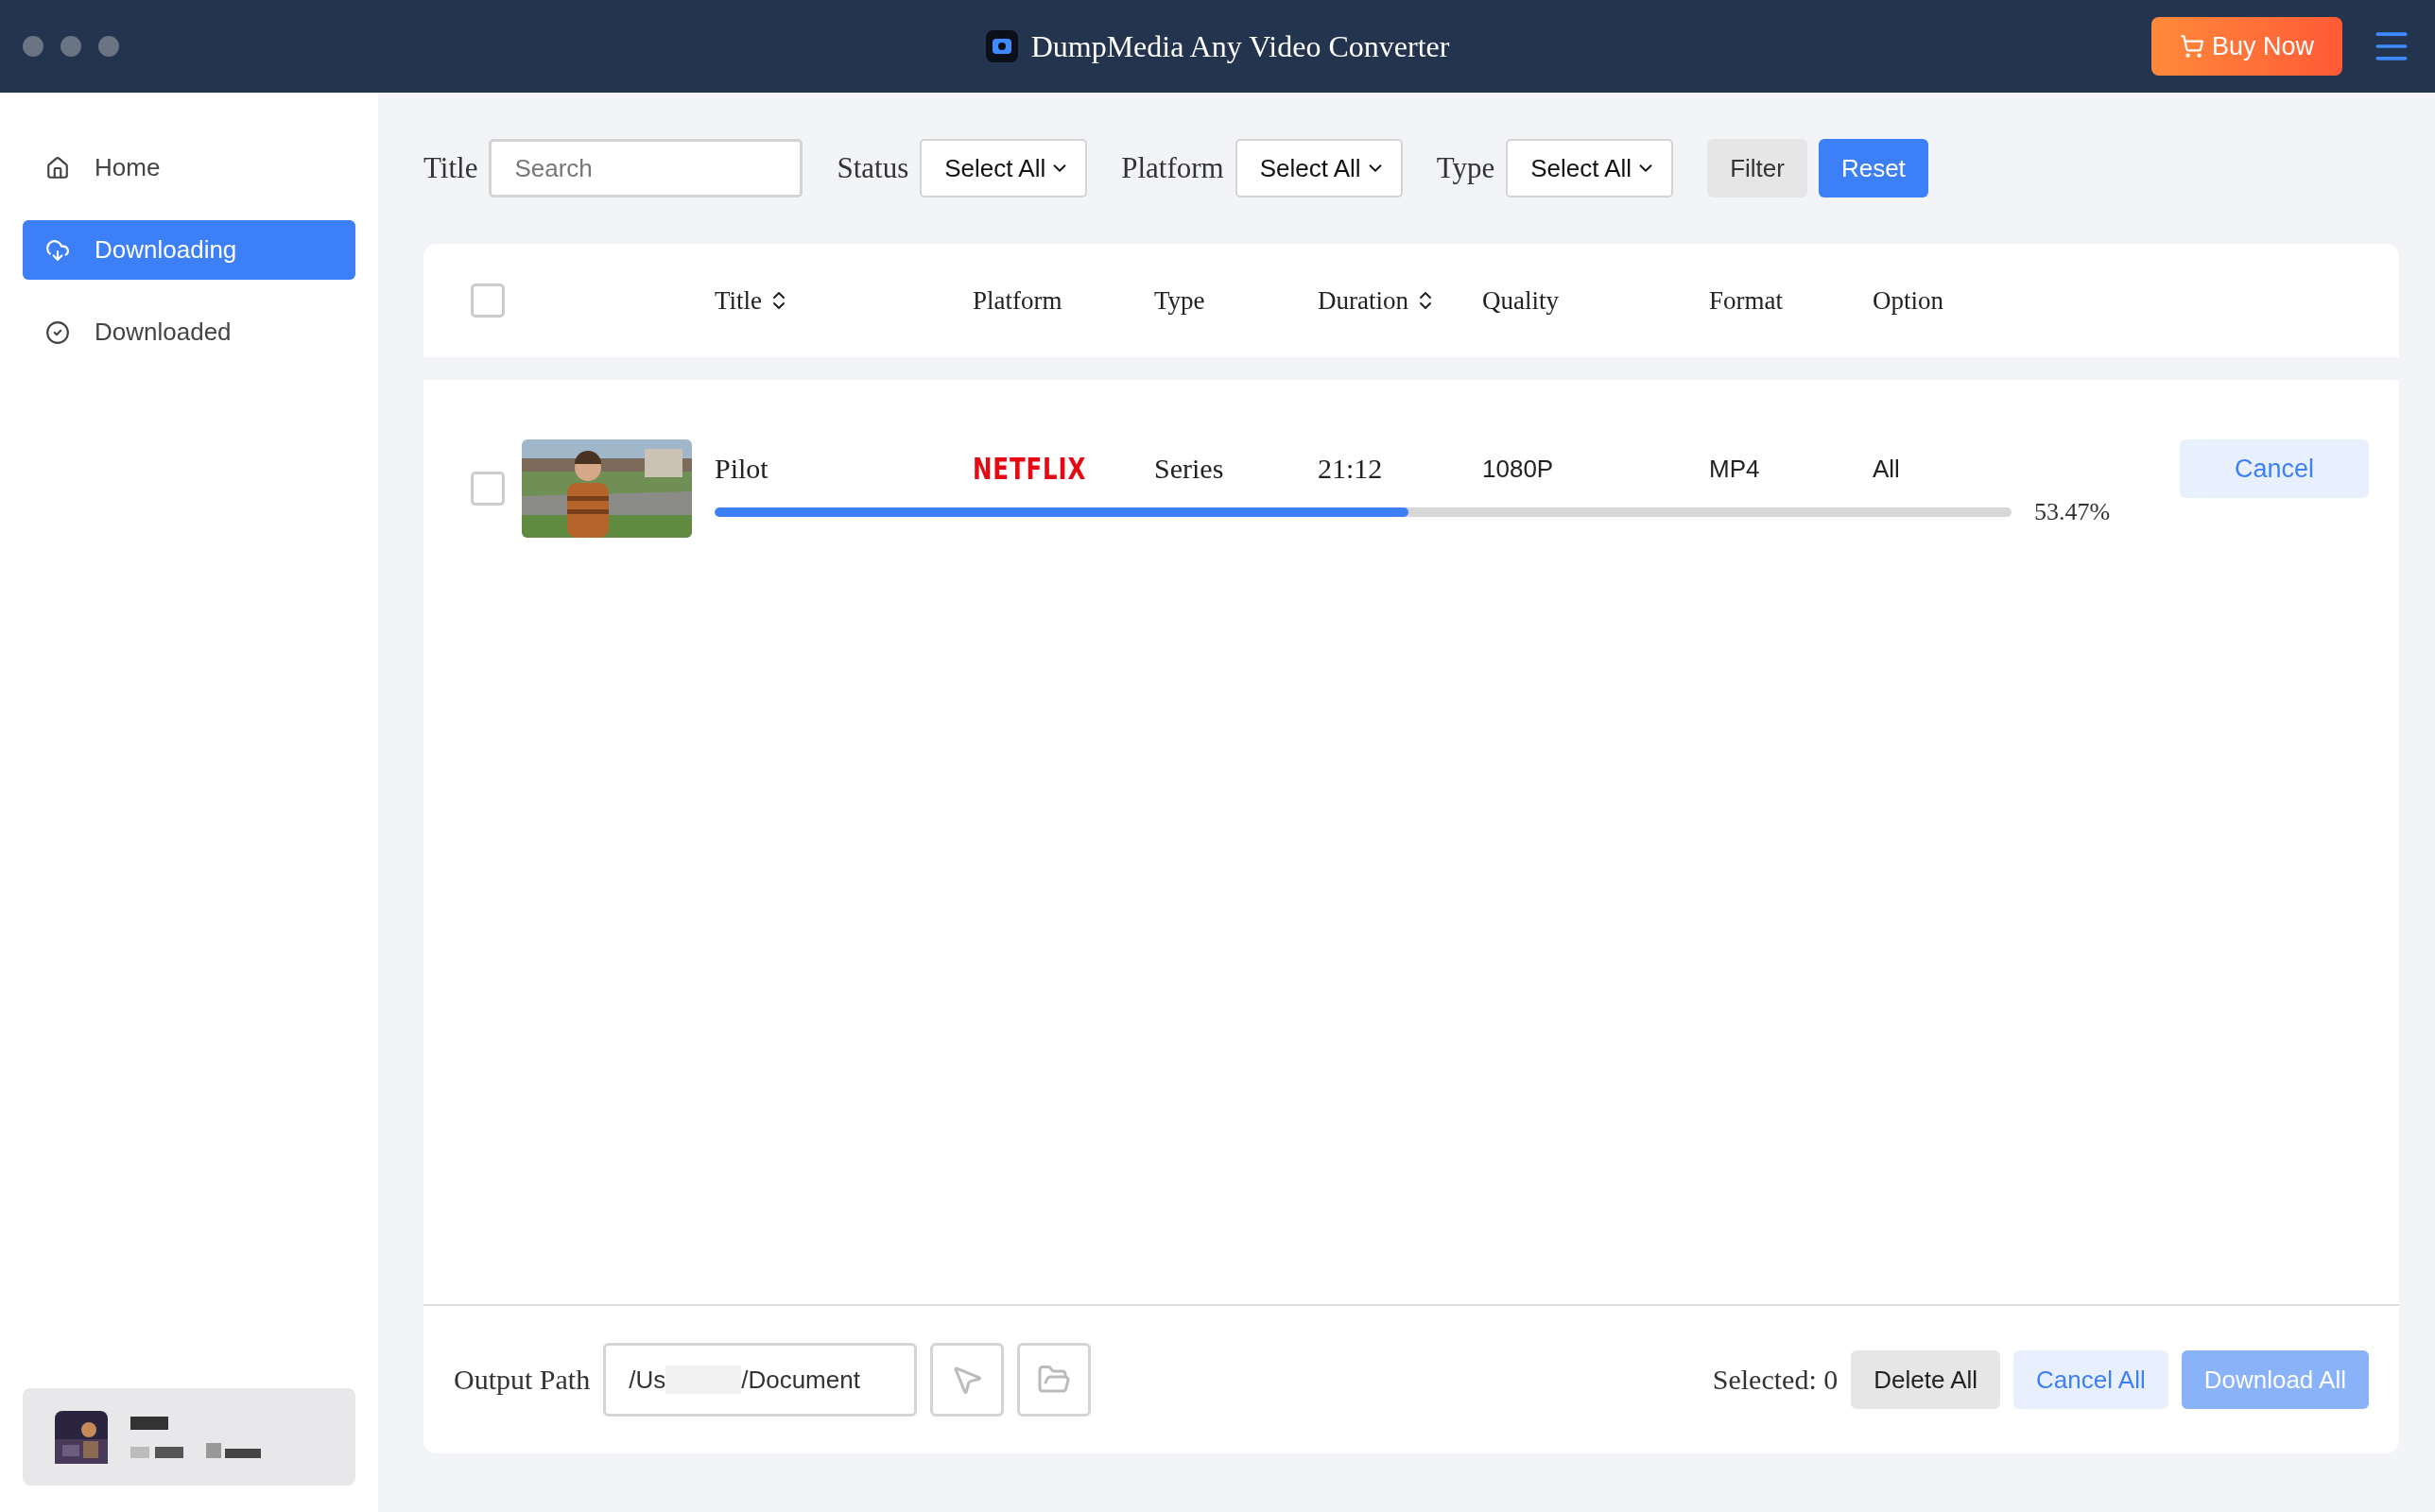 This screenshot has width=2435, height=1512. What do you see at coordinates (1465, 168) in the screenshot?
I see `filter-label: Type` at bounding box center [1465, 168].